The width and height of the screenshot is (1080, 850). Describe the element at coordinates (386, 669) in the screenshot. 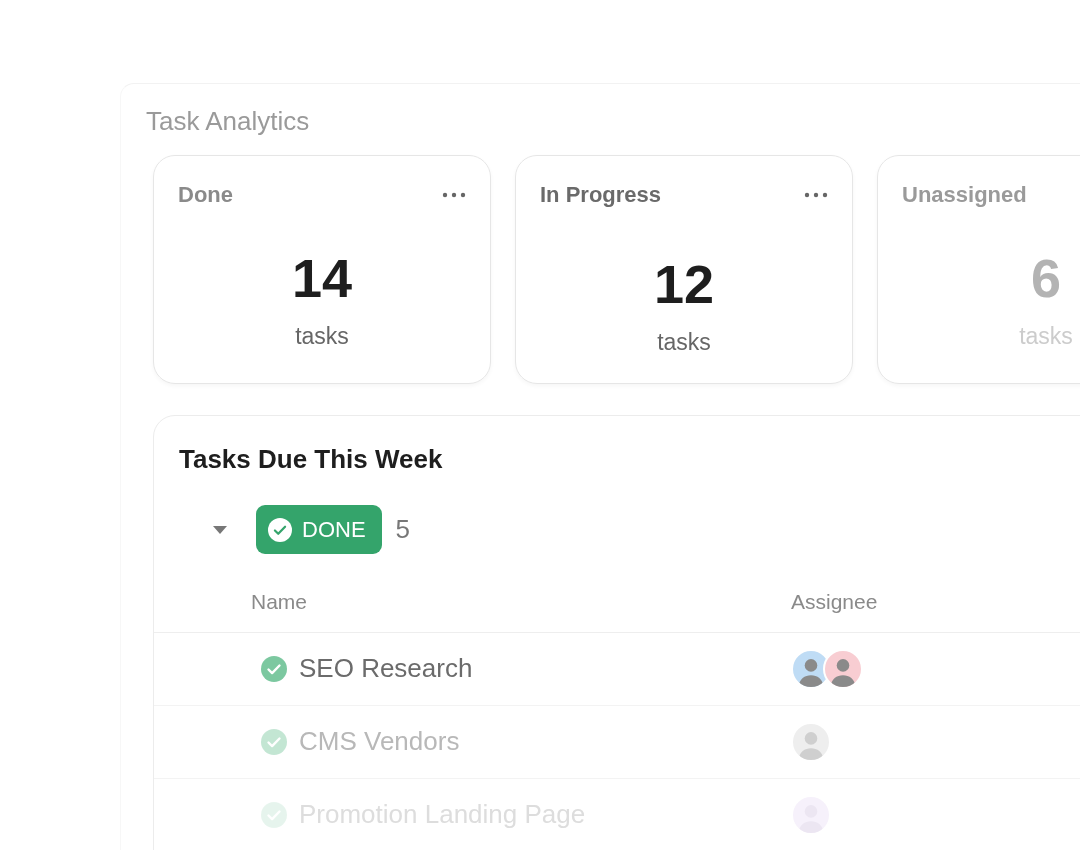

I see `task-name: SEO Research` at that location.